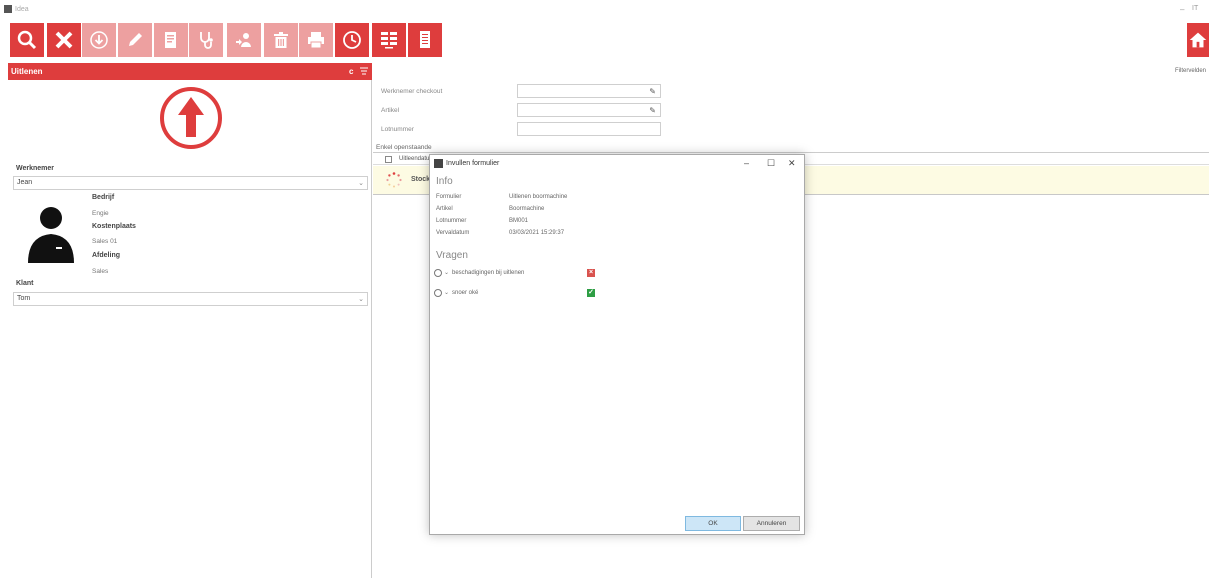  Describe the element at coordinates (792, 163) in the screenshot. I see `dialog-close-button: ✕` at that location.